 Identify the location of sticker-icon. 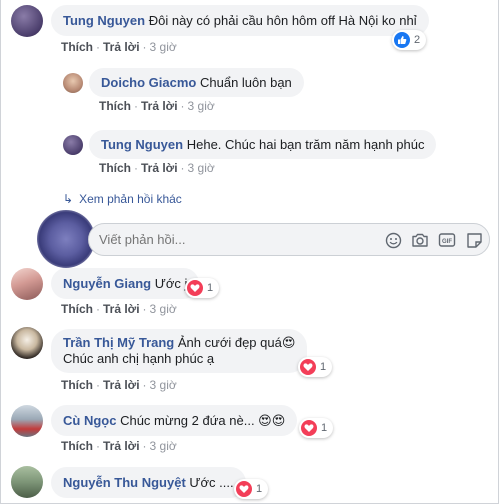
(474, 240).